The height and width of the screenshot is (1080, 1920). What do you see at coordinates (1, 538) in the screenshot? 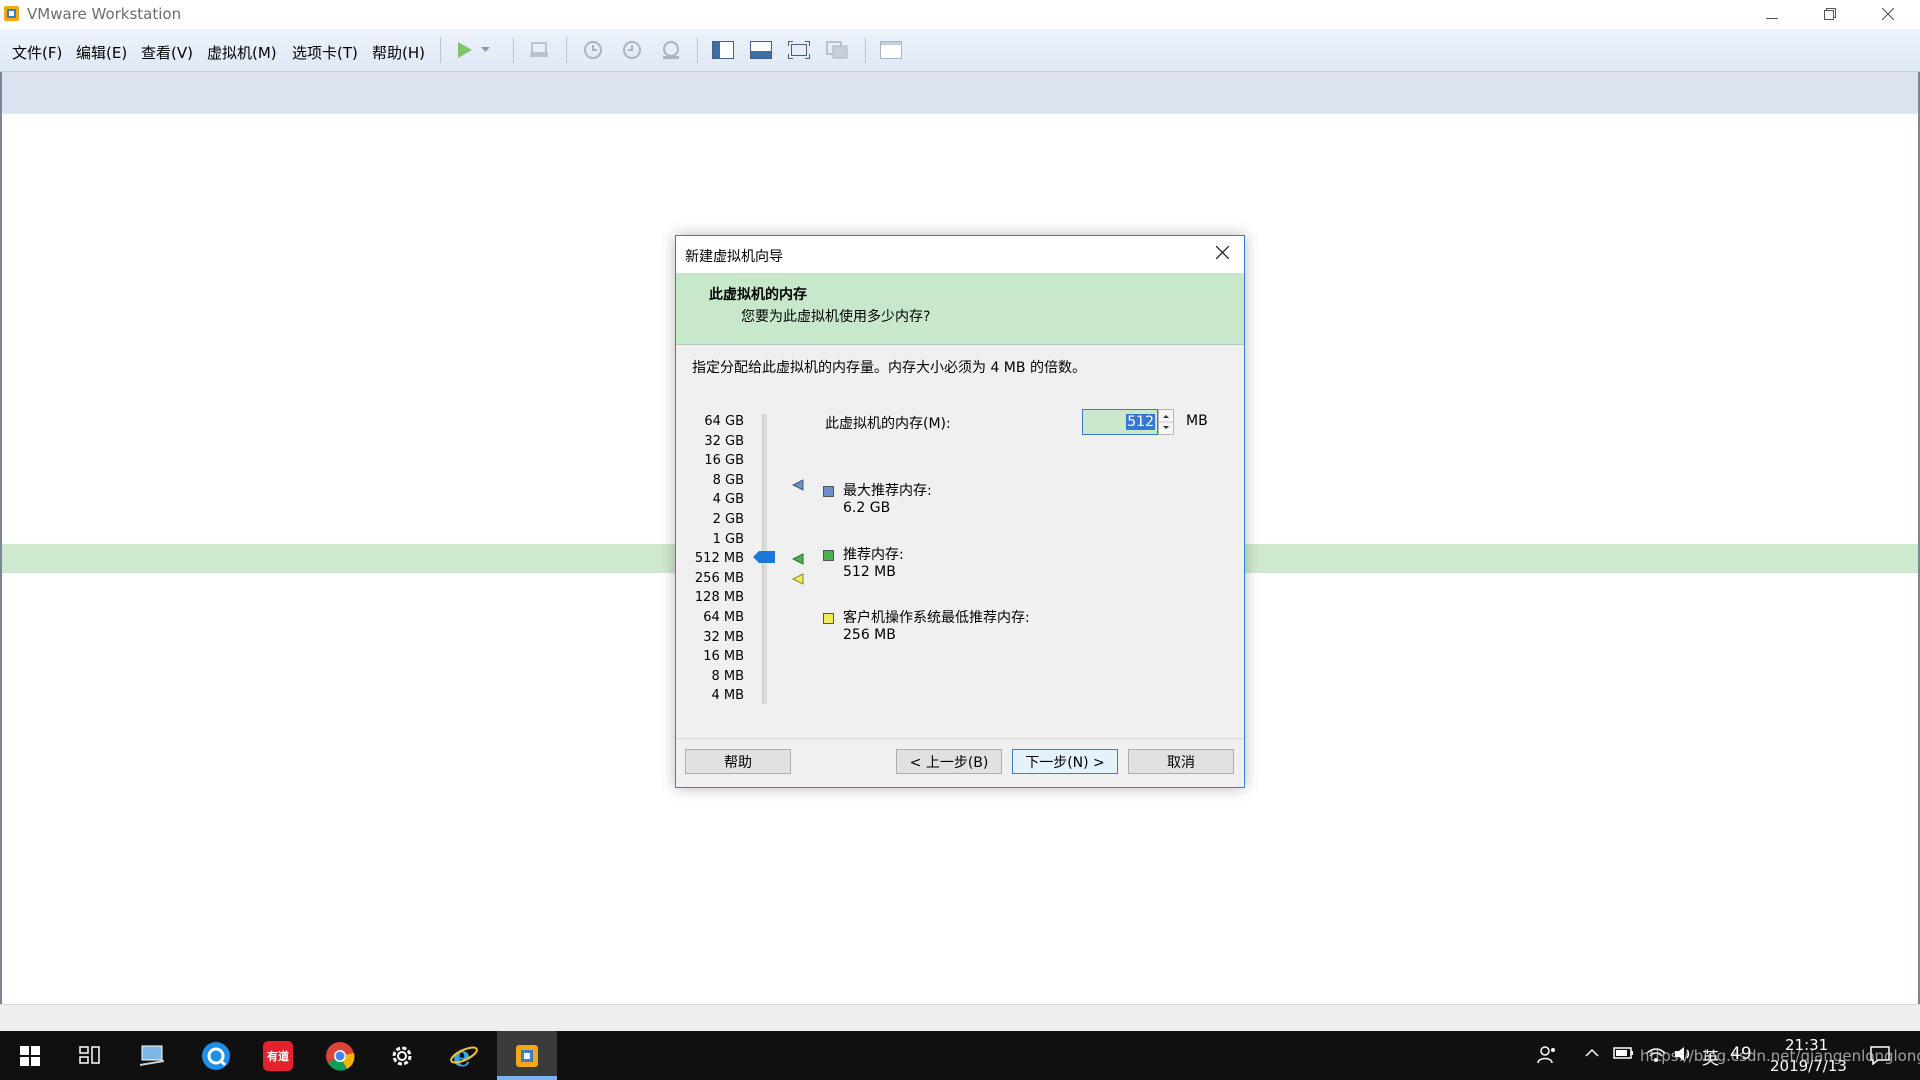
I see `workspace-left-border` at bounding box center [1, 538].